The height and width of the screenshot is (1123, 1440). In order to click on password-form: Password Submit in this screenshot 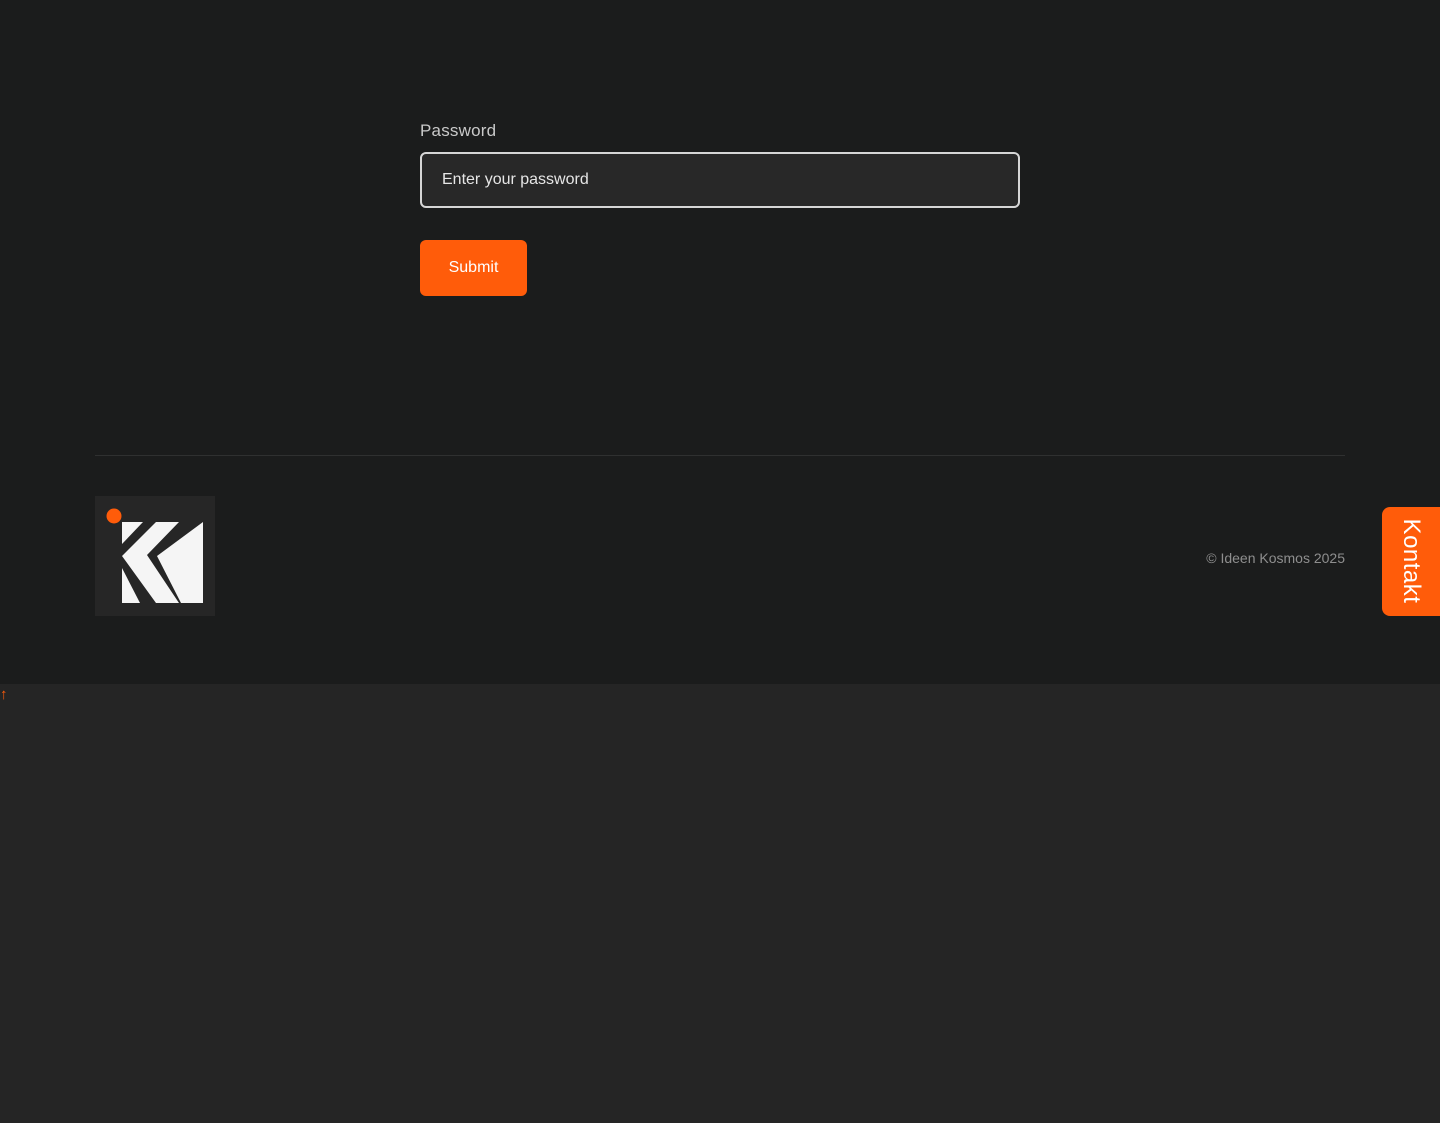, I will do `click(720, 208)`.